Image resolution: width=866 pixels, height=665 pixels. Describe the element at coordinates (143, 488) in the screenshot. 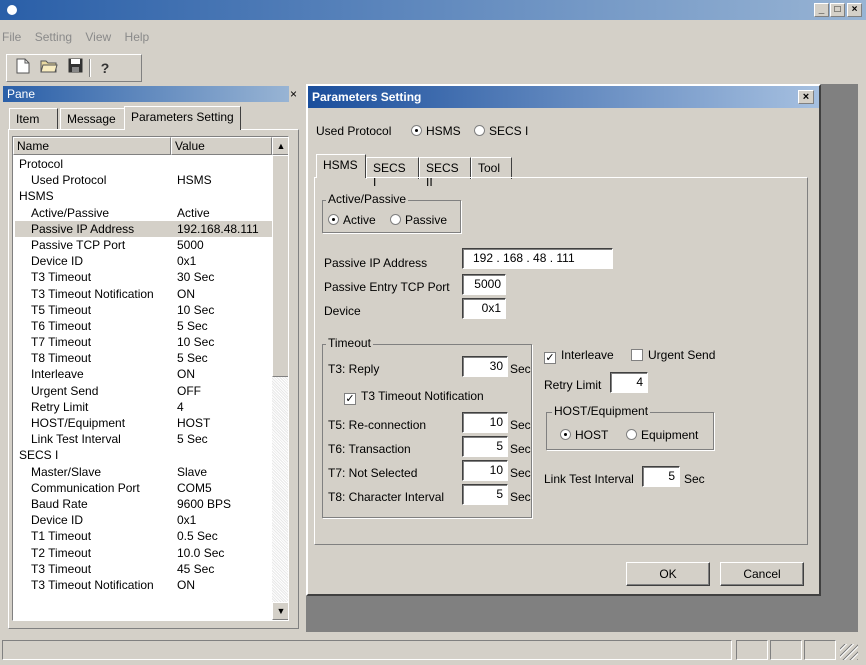

I see `table-row: Communication Port COM5` at that location.